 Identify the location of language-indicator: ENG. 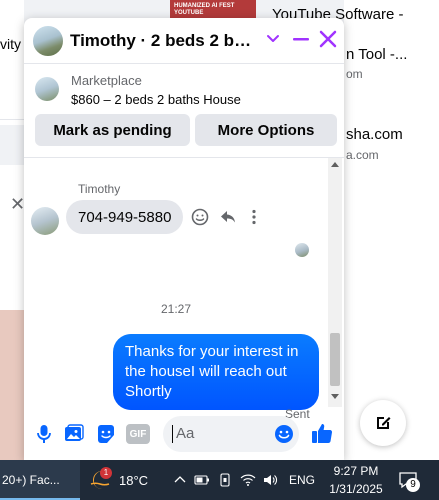
(302, 480).